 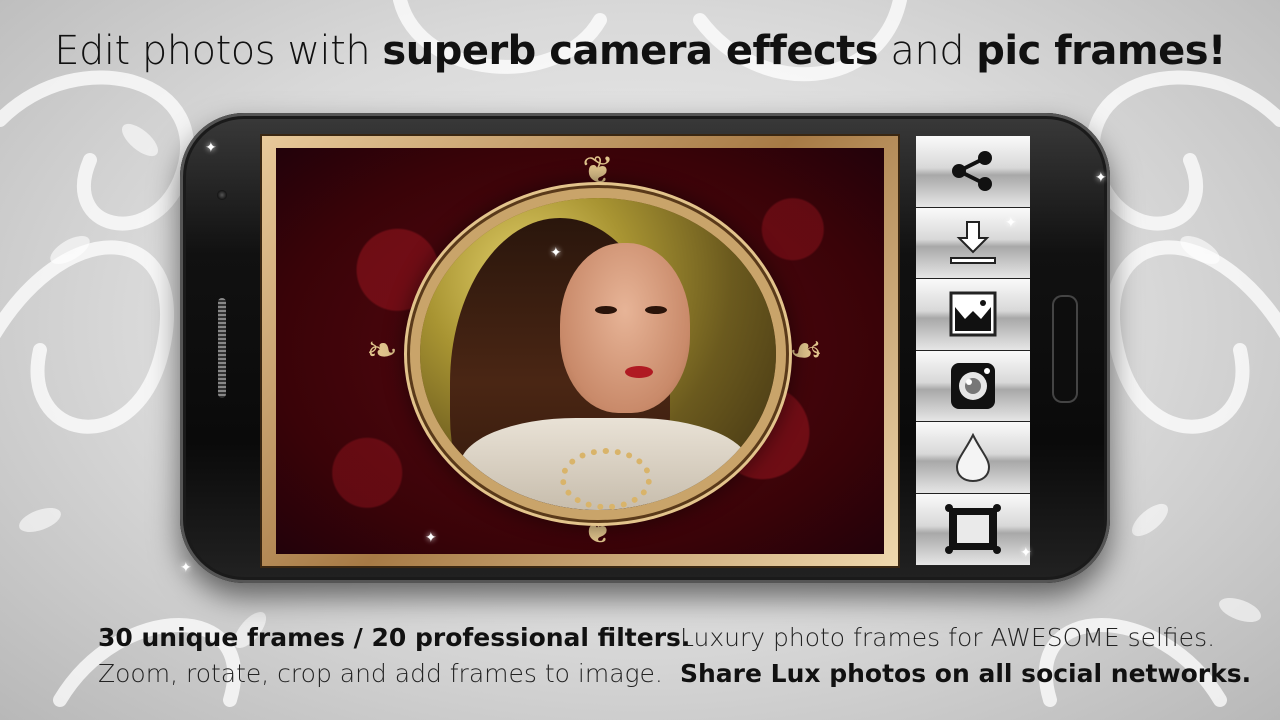 I want to click on share-button, so click(x=973, y=172).